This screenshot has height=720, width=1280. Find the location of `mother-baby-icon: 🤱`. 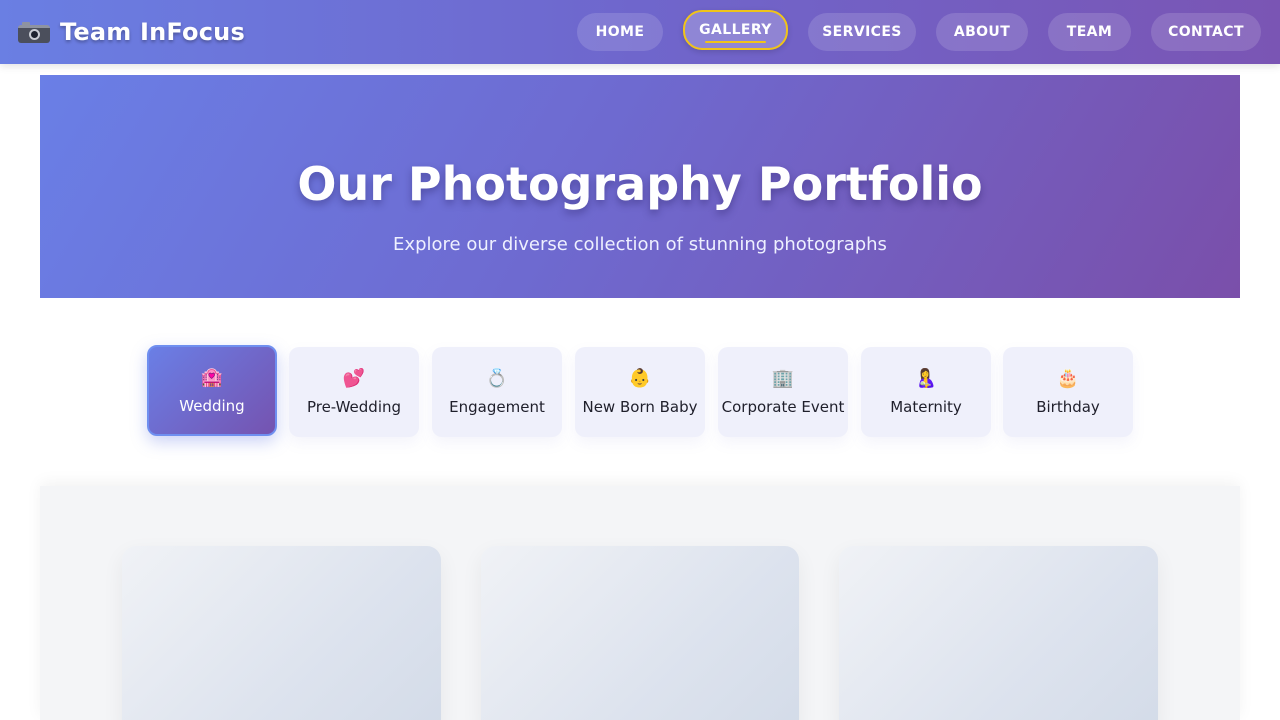

mother-baby-icon: 🤱 is located at coordinates (926, 378).